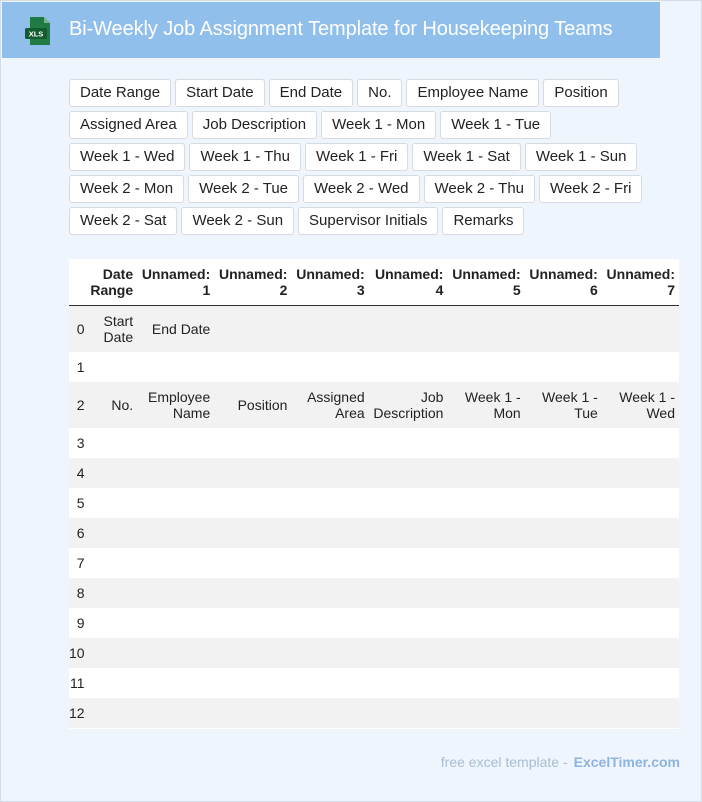 The image size is (702, 802). Describe the element at coordinates (361, 189) in the screenshot. I see `column-chip: Week 2 - Wed` at that location.